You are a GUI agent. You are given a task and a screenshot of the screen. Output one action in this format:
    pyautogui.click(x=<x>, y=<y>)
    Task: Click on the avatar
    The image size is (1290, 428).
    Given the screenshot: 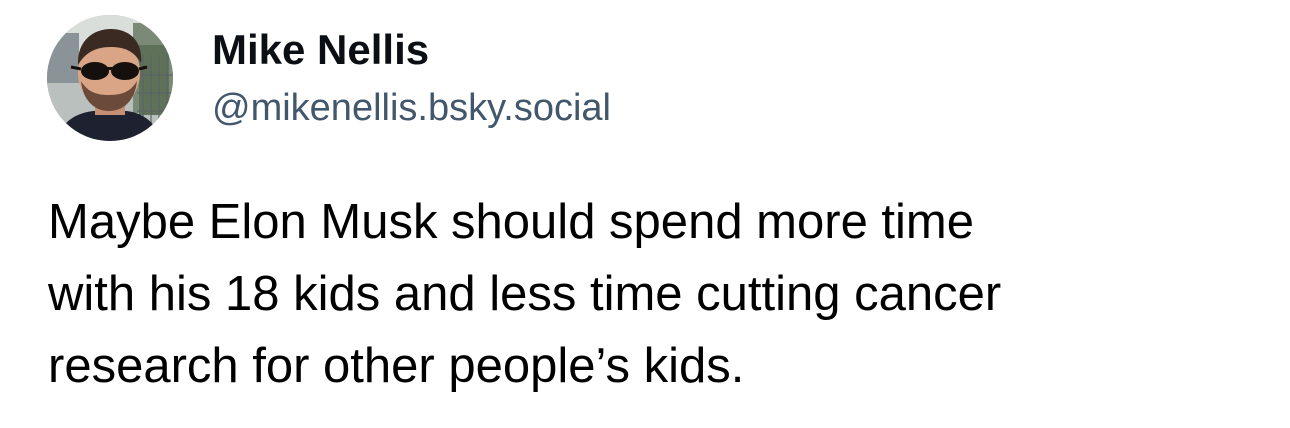 What is the action you would take?
    pyautogui.click(x=110, y=78)
    